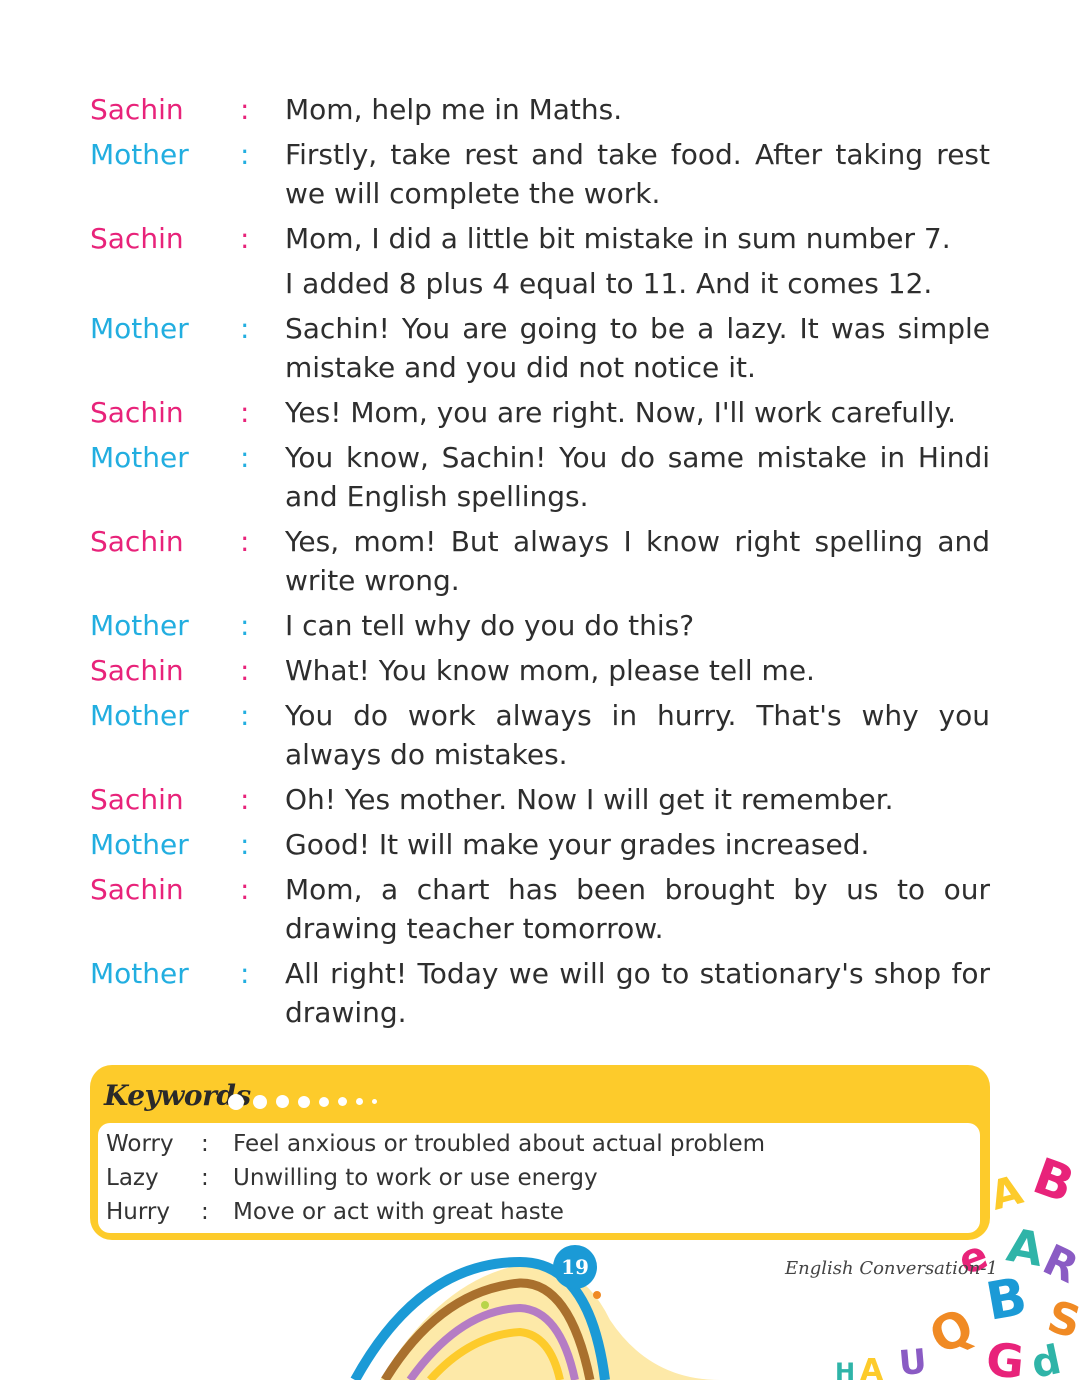 The height and width of the screenshot is (1380, 1080). What do you see at coordinates (845, 1369) in the screenshot?
I see `svg-text: H` at bounding box center [845, 1369].